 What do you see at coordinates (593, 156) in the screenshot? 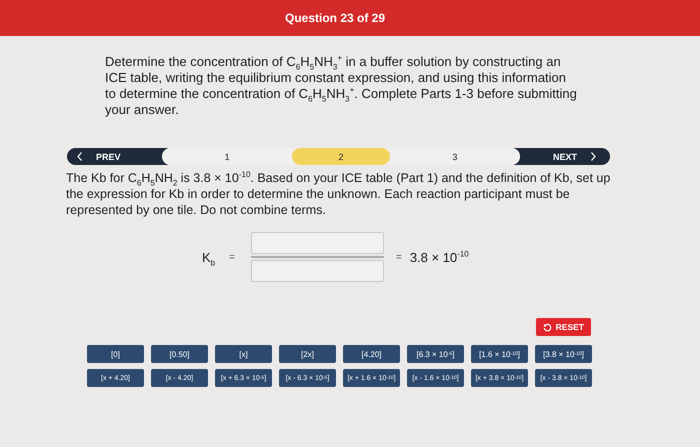
I see `chevron-right-icon` at bounding box center [593, 156].